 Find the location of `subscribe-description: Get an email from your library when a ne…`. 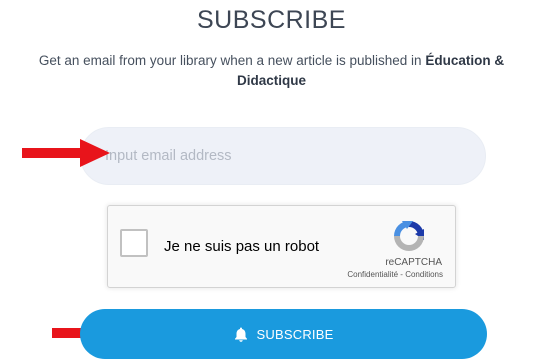

subscribe-description: Get an email from your library when a ne… is located at coordinates (271, 71).